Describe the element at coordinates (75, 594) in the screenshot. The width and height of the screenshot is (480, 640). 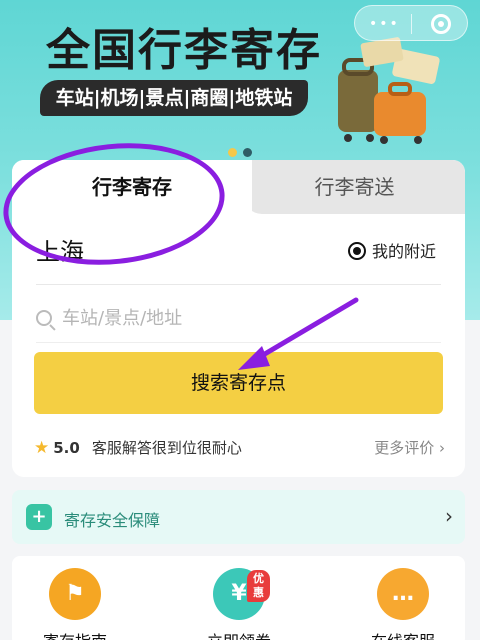
I see `signpost-icon: ⚑` at that location.